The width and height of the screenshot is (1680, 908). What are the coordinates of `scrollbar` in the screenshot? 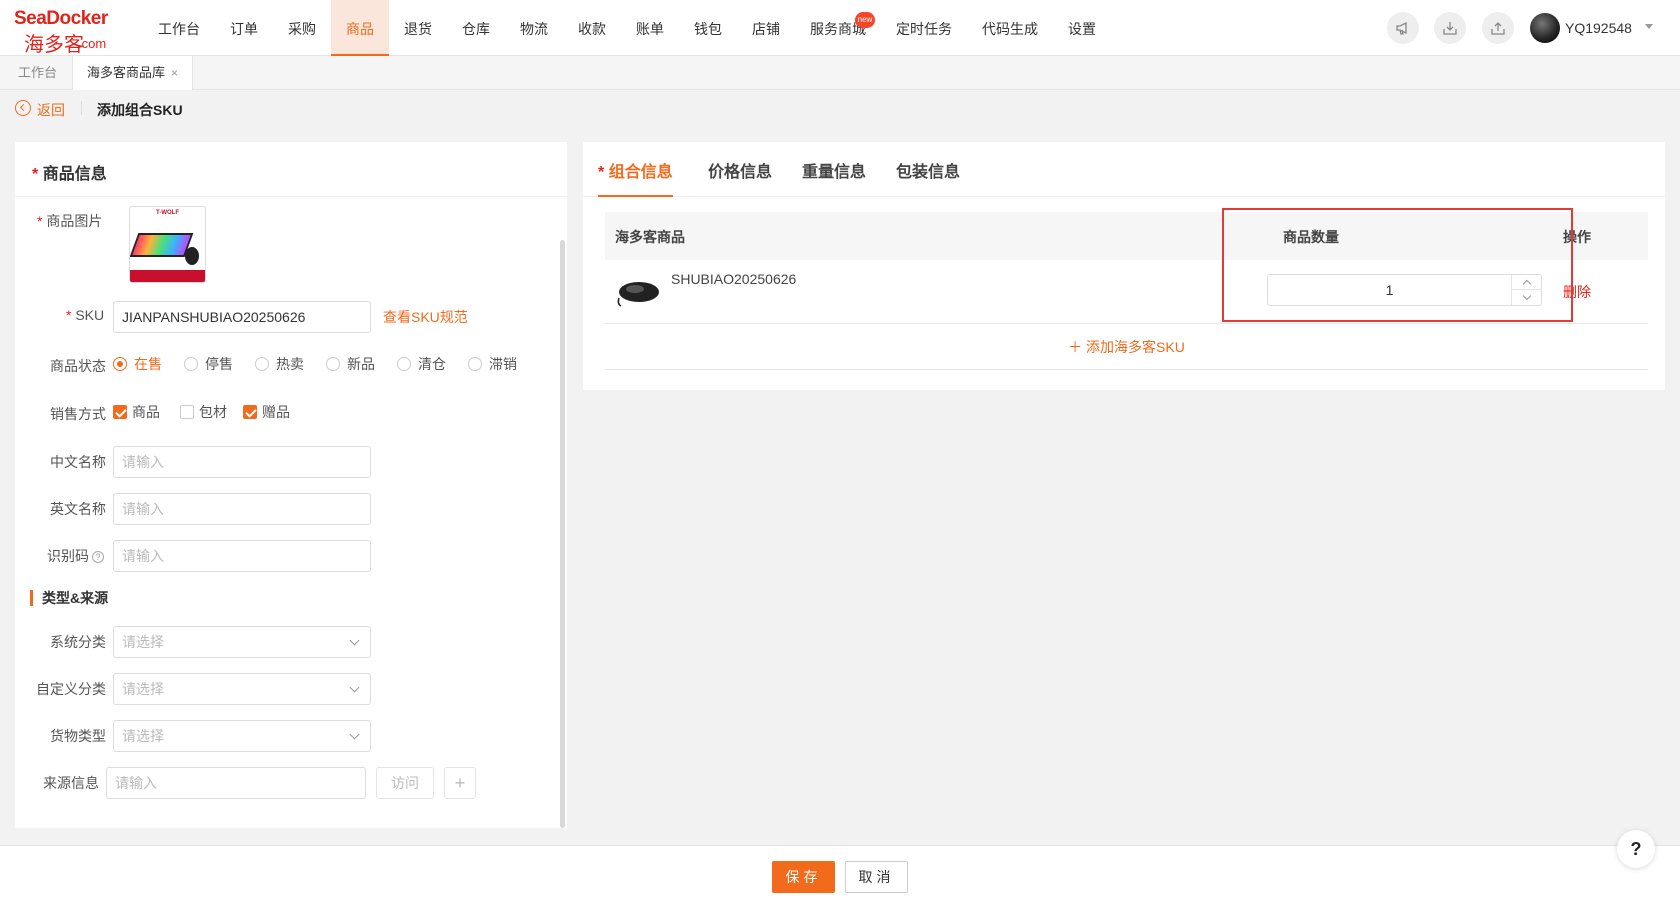 It's located at (562, 534).